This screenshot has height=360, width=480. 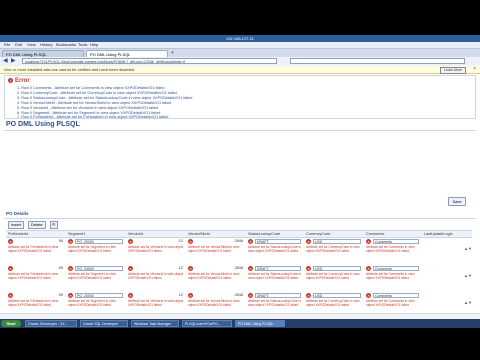 What do you see at coordinates (453, 70) in the screenshot?
I see `learn-more-button: Learn More` at bounding box center [453, 70].